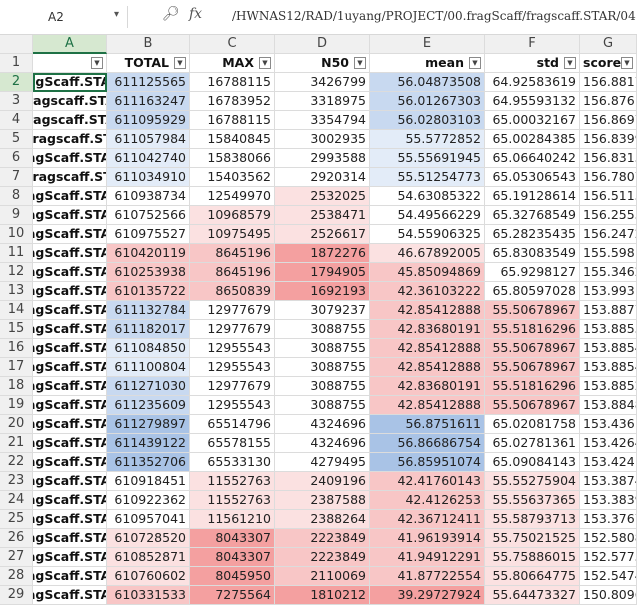 The image size is (637, 605). What do you see at coordinates (427, 576) in the screenshot?
I see `cell-e: 41.87722554` at bounding box center [427, 576].